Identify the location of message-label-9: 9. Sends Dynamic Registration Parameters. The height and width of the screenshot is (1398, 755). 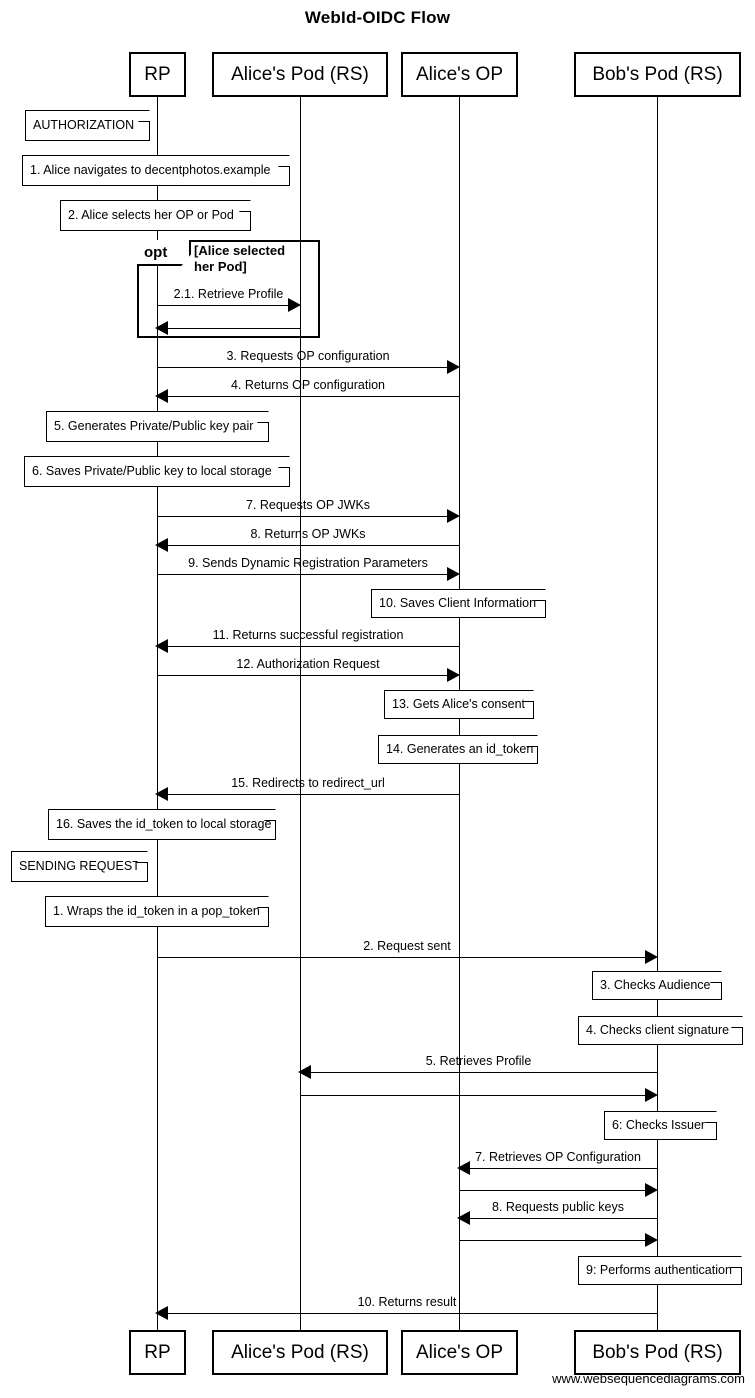
(308, 563).